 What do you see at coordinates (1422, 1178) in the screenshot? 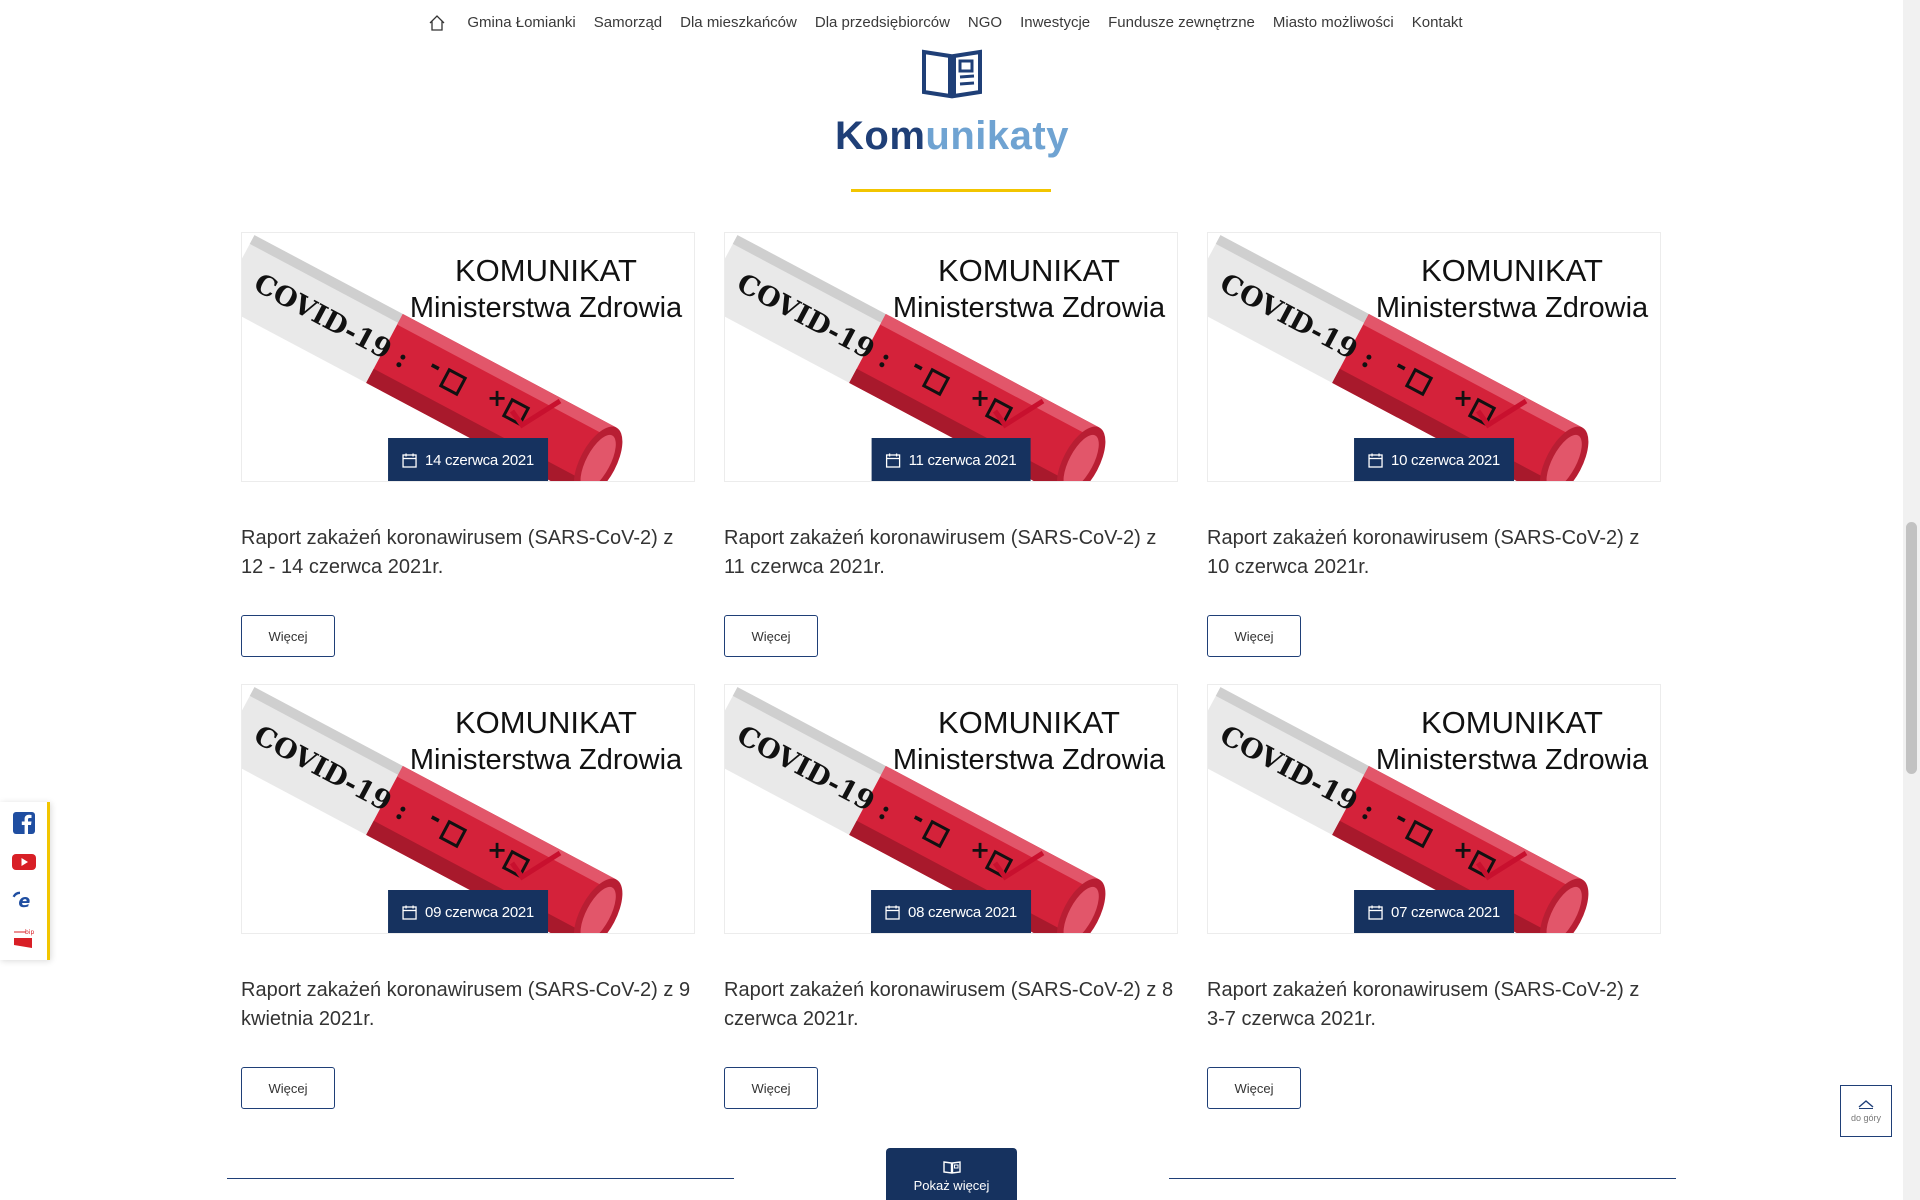
I see `divider-right` at bounding box center [1422, 1178].